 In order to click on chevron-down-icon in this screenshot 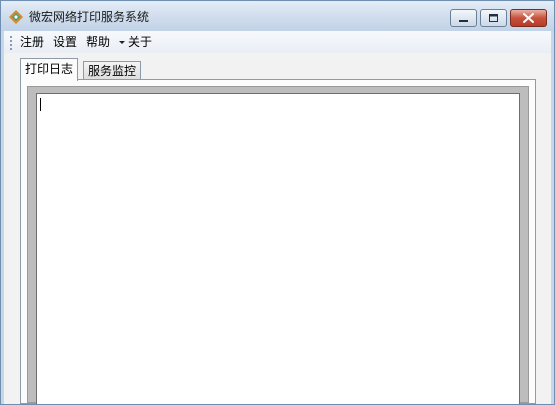, I will do `click(122, 42)`.